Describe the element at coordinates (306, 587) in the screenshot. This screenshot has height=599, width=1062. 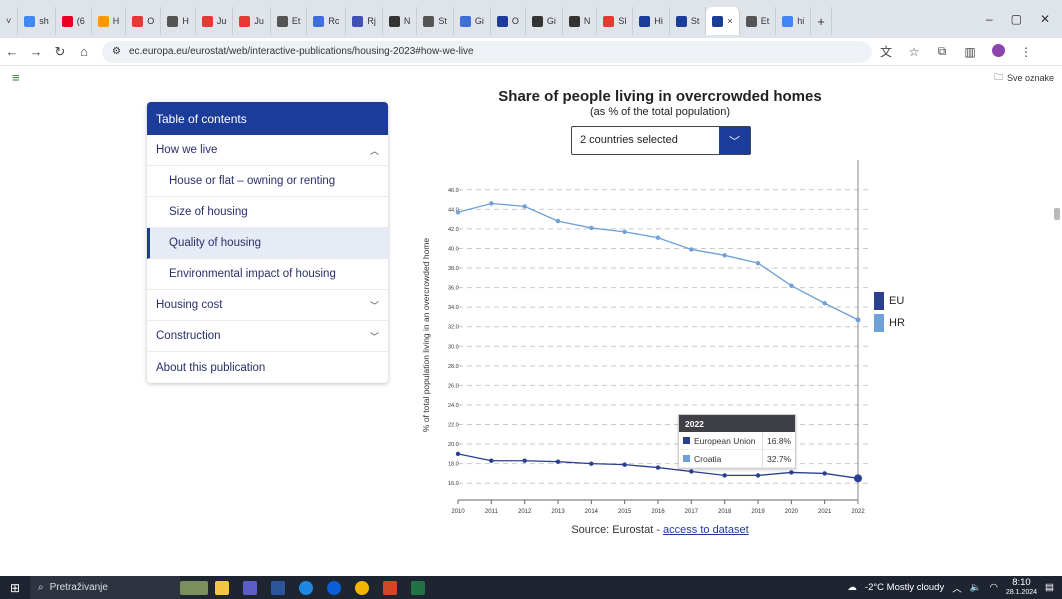
I see `edge-icon` at that location.